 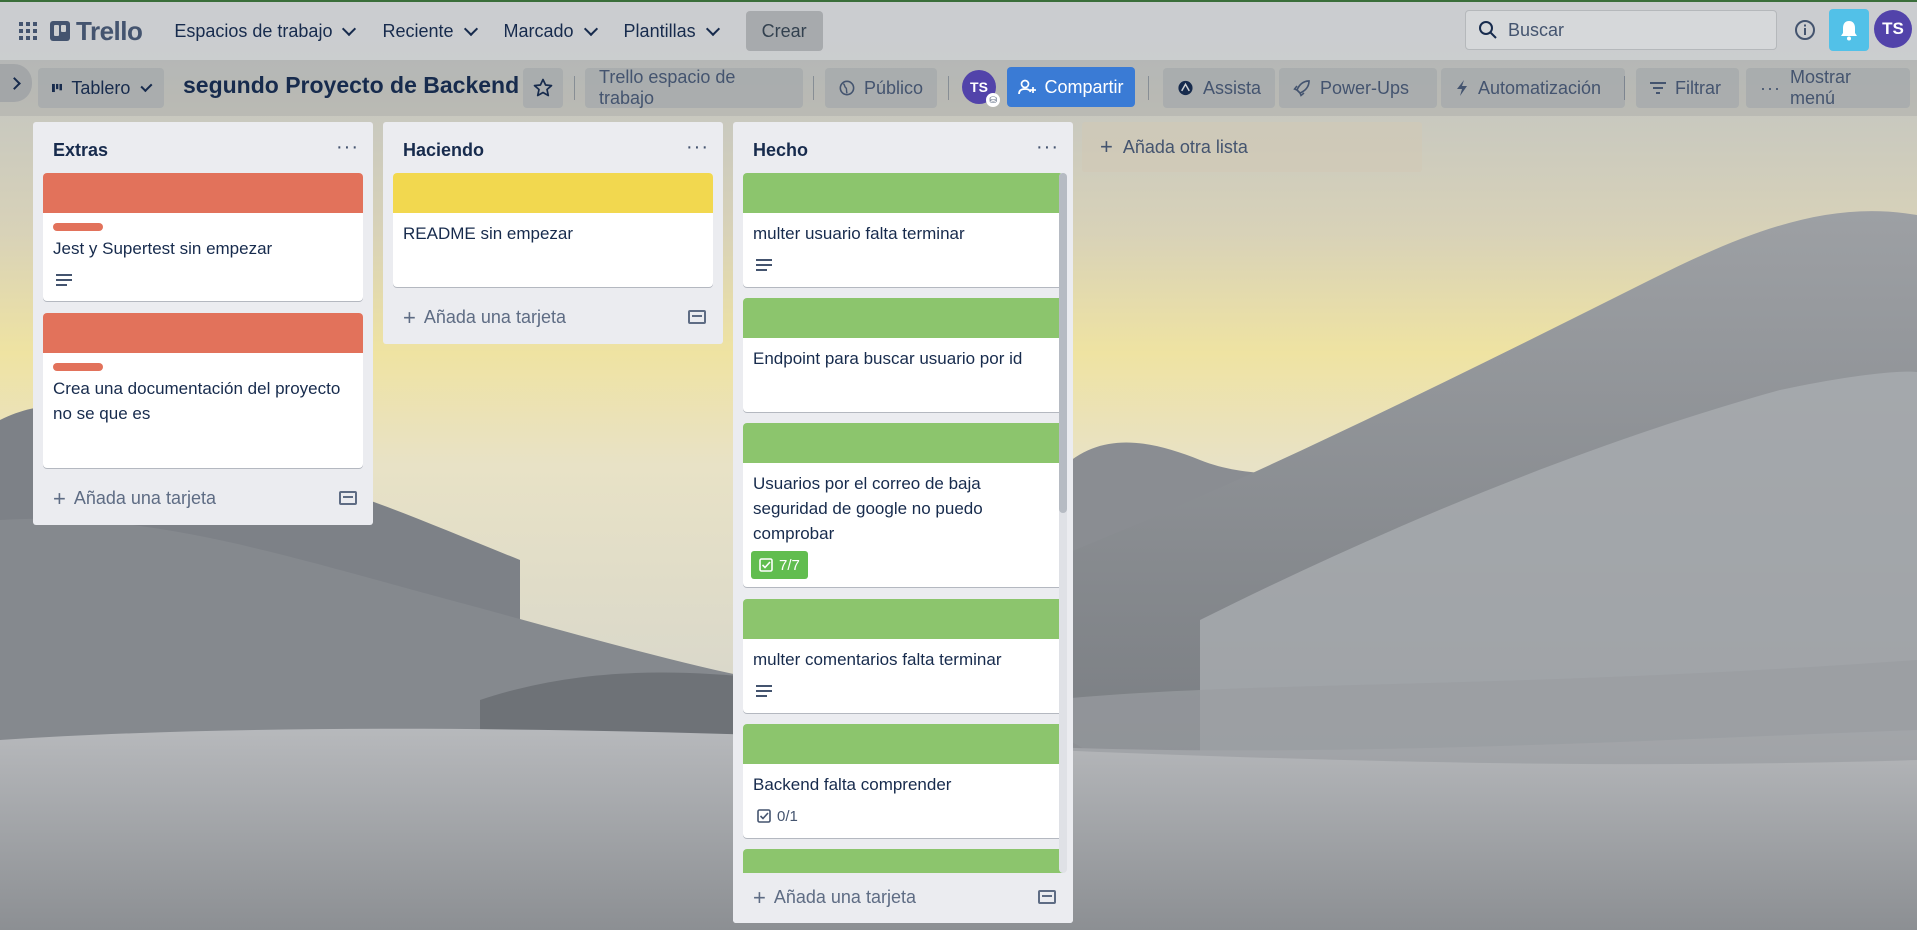 What do you see at coordinates (28, 31) in the screenshot?
I see `app-switcher-icon` at bounding box center [28, 31].